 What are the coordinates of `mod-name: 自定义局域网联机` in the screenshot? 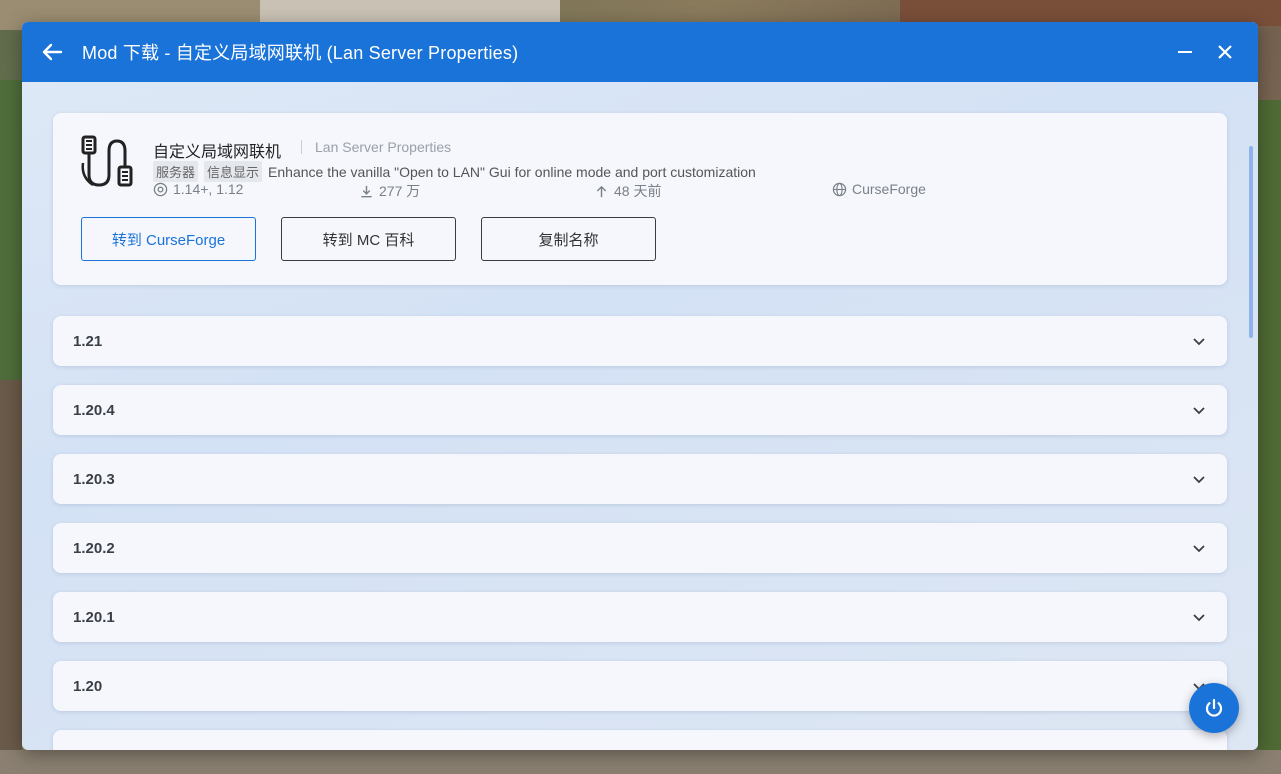 It's located at (217, 152).